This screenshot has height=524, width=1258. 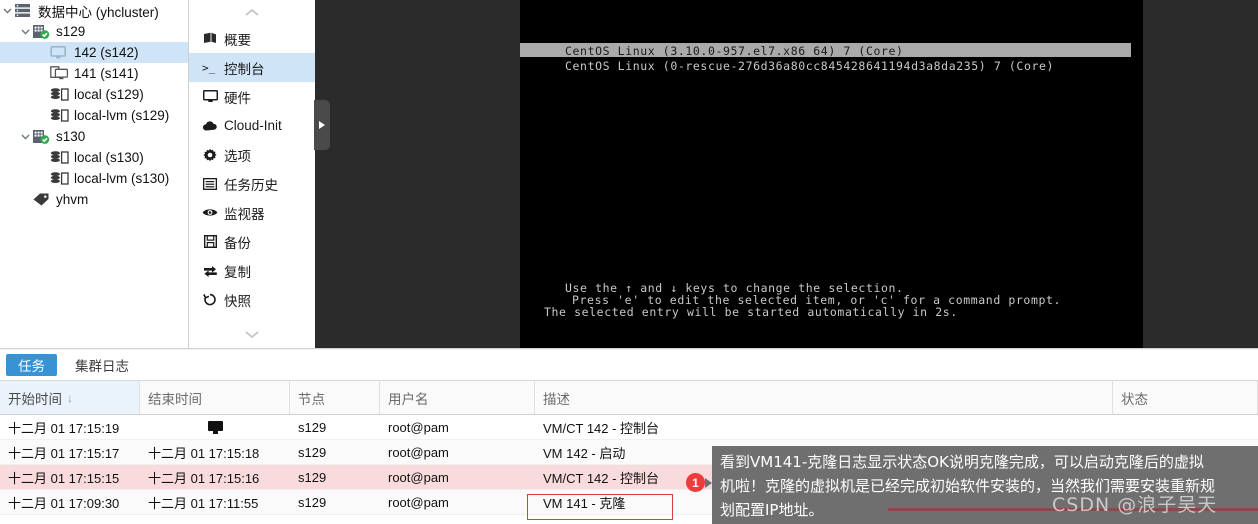 What do you see at coordinates (237, 301) in the screenshot?
I see `menu-item-label: 快照` at bounding box center [237, 301].